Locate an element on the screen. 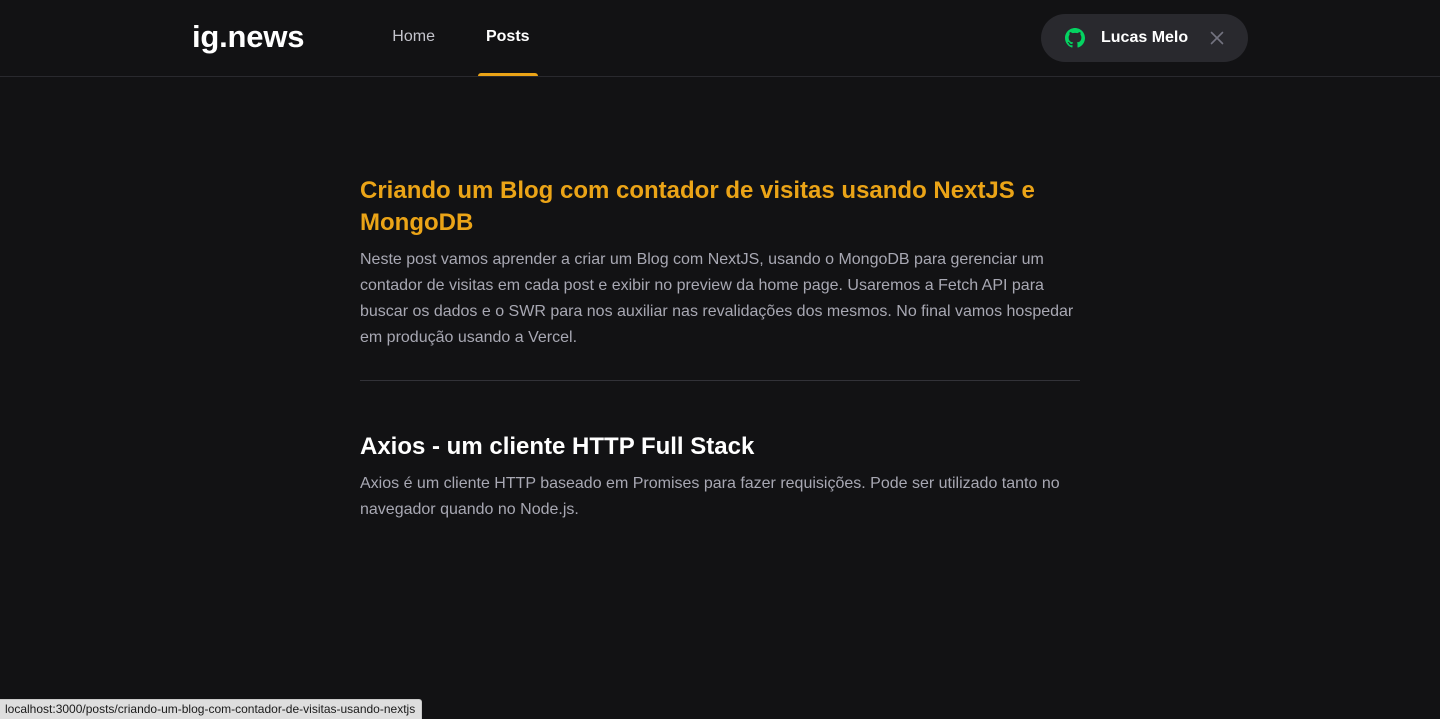 Image resolution: width=1440 pixels, height=719 pixels. nav-posts-link: Posts is located at coordinates (508, 38).